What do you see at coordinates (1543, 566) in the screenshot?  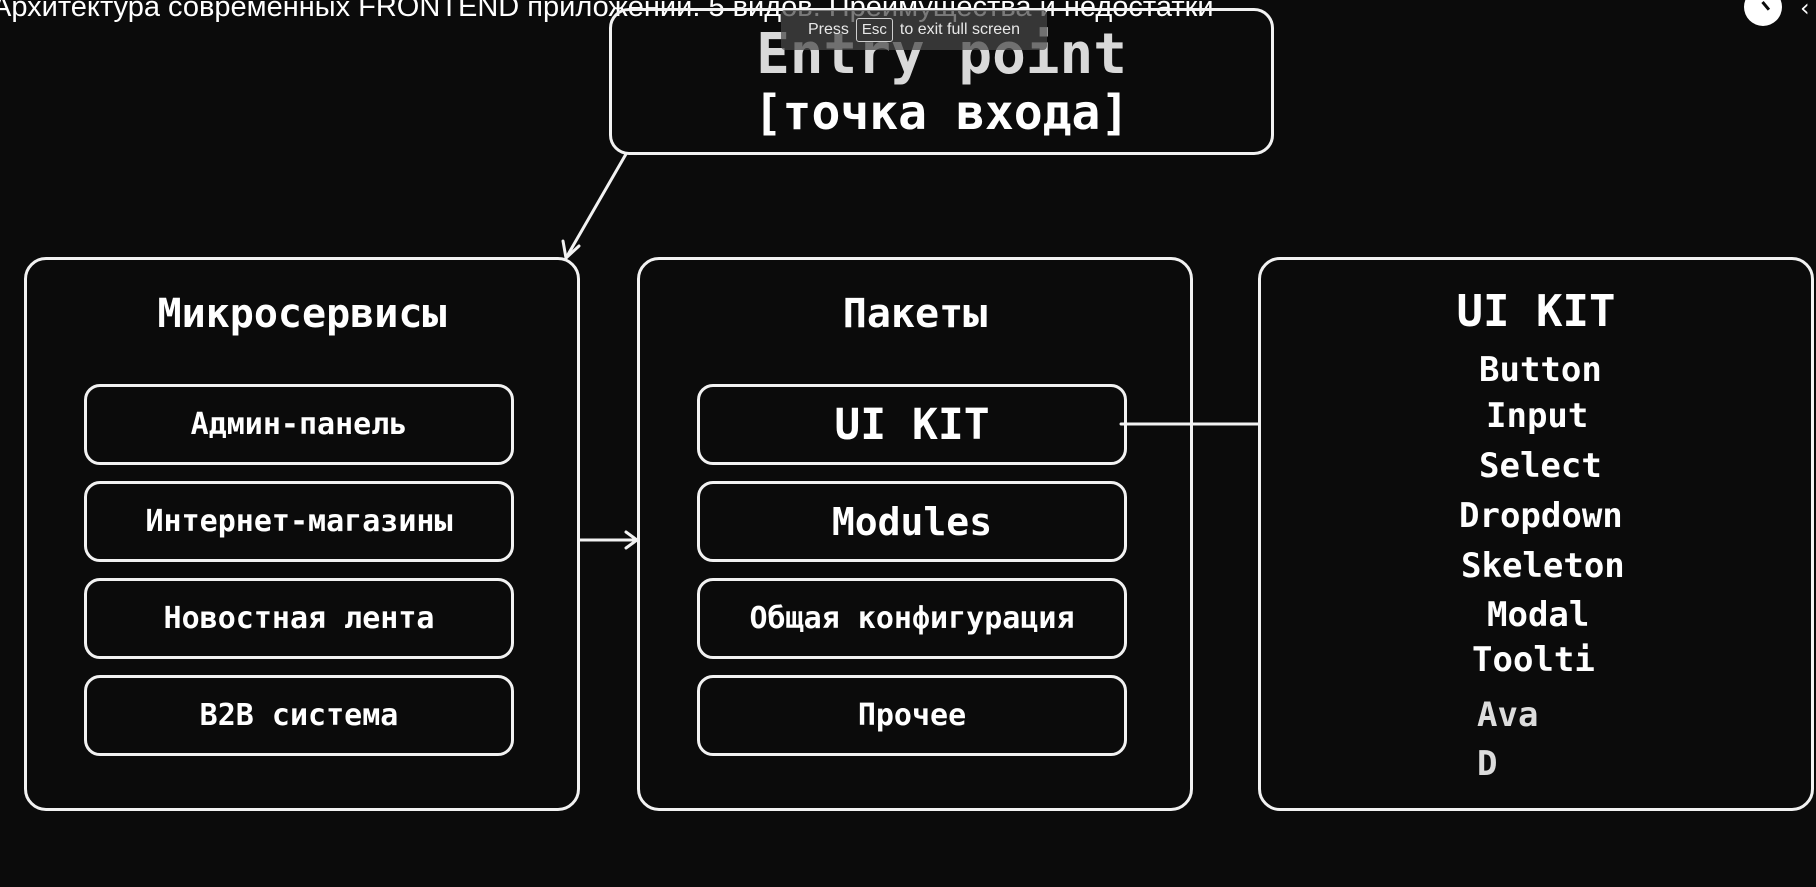 I see `ui-kit-item: Skeleton` at bounding box center [1543, 566].